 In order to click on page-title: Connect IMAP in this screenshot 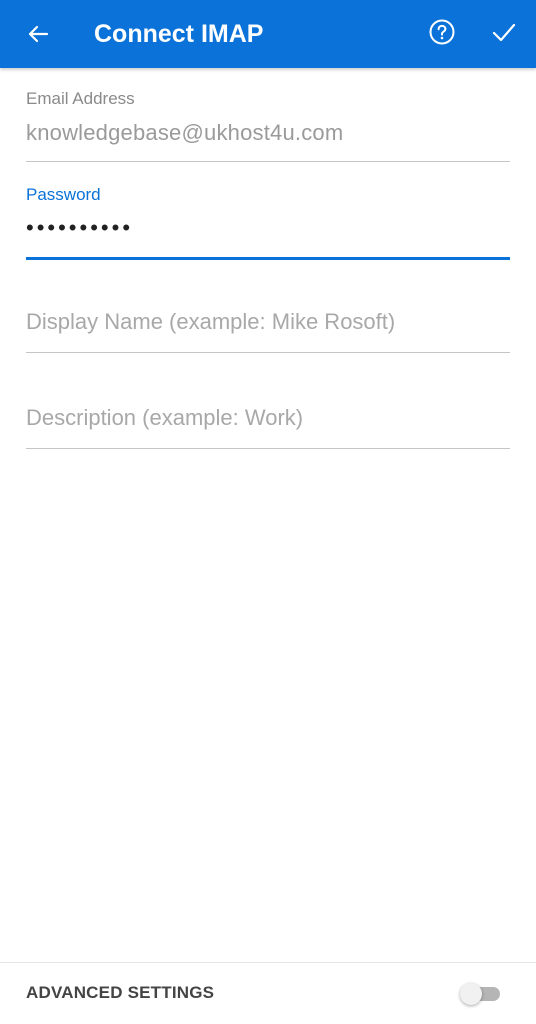, I will do `click(179, 34)`.